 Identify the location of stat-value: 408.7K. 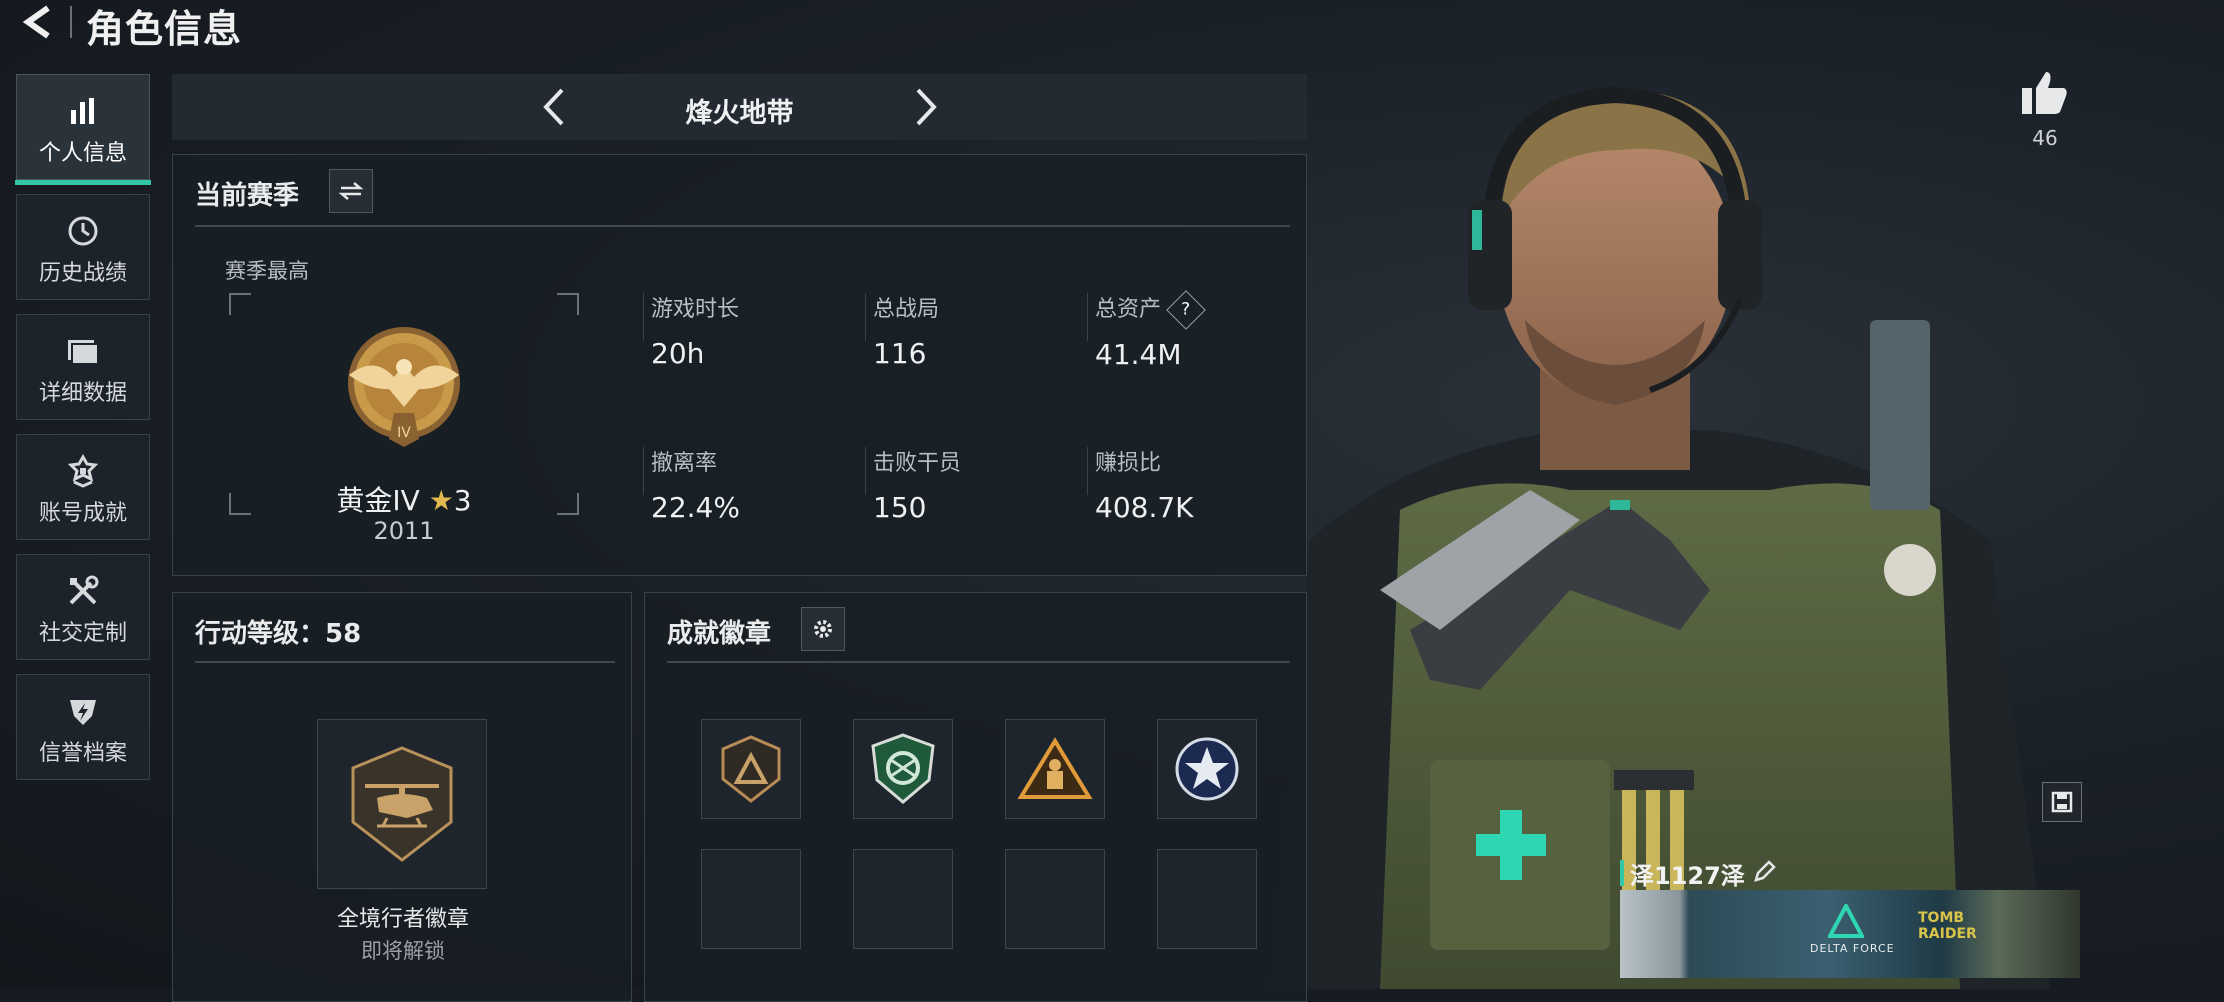
(1144, 507).